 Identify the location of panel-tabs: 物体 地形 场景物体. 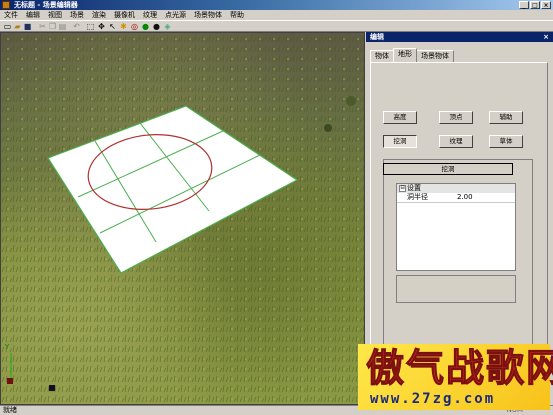
(412, 55).